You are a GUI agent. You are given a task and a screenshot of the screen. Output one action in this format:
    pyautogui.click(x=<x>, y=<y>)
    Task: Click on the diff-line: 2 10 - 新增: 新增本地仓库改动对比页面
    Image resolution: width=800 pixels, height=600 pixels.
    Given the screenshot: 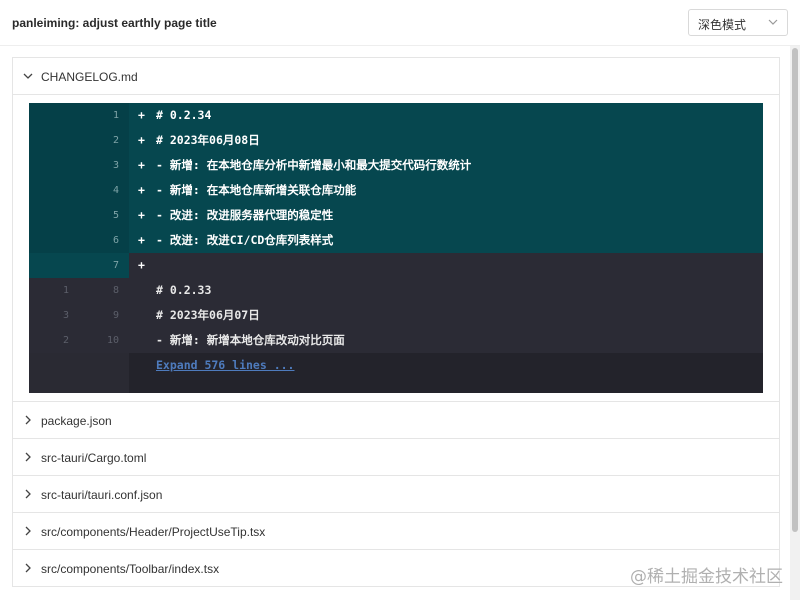 What is the action you would take?
    pyautogui.click(x=396, y=340)
    